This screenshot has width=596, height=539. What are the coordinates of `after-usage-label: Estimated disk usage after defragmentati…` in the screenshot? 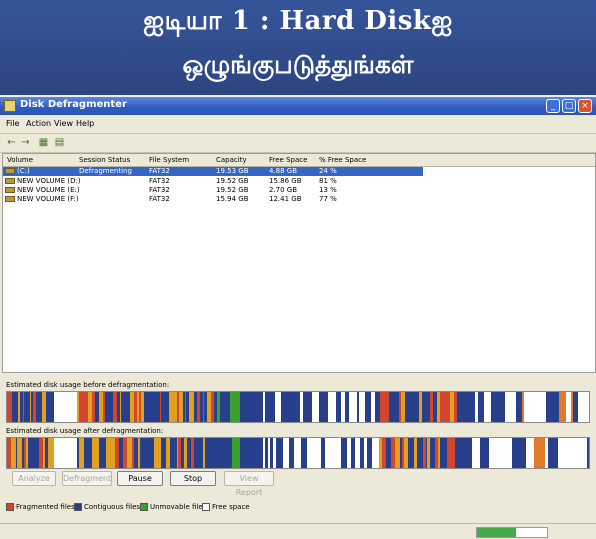 It's located at (85, 431).